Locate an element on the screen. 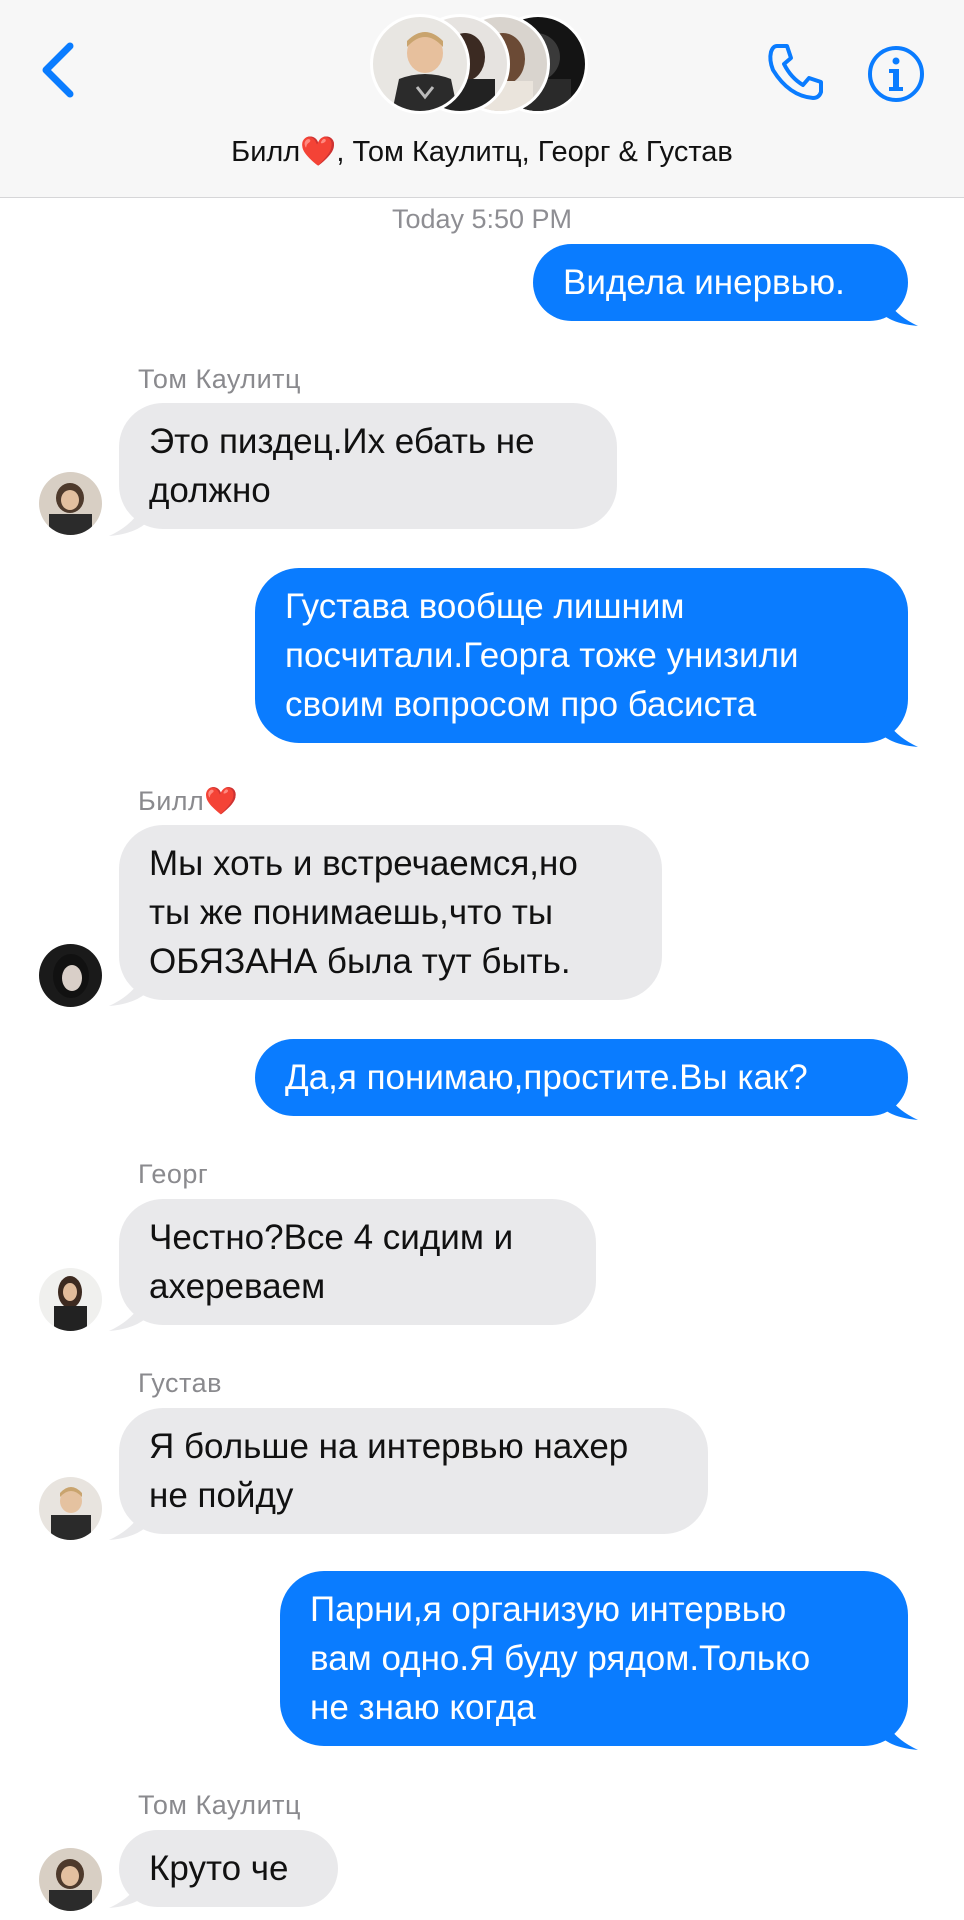 This screenshot has height=1920, width=964. sender-name-text: Билл is located at coordinates (171, 801).